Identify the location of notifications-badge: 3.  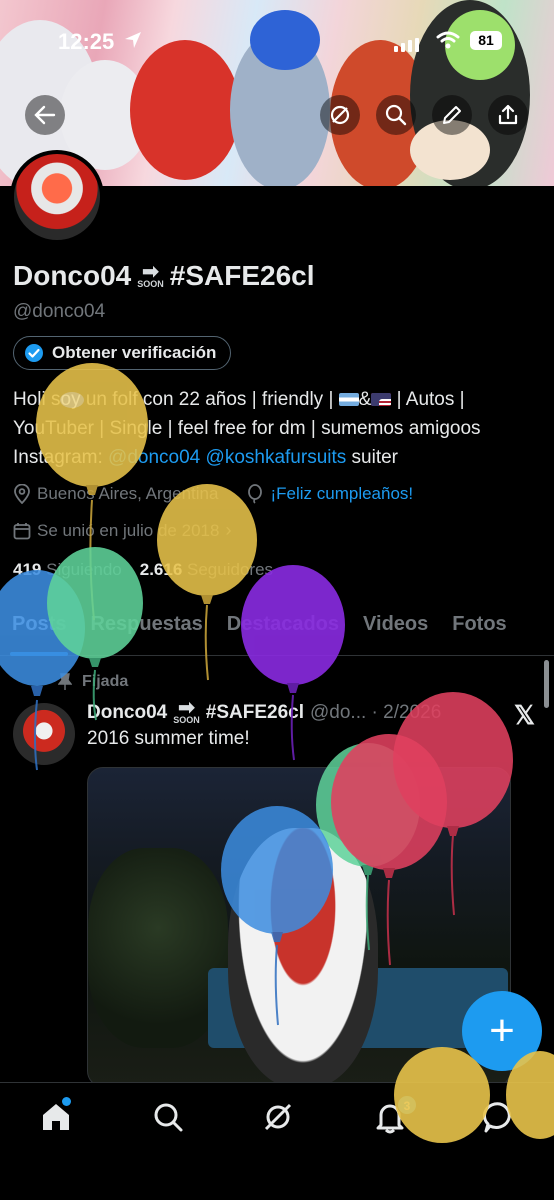
(407, 1105).